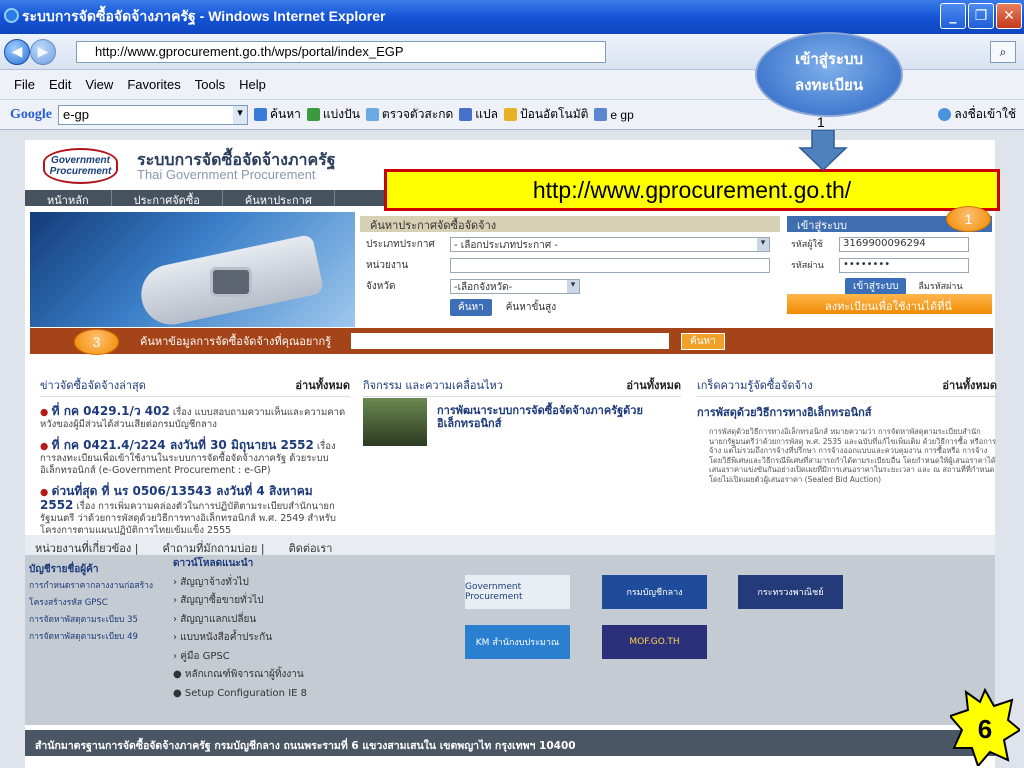 This screenshot has height=768, width=1024. I want to click on share-icon, so click(313, 114).